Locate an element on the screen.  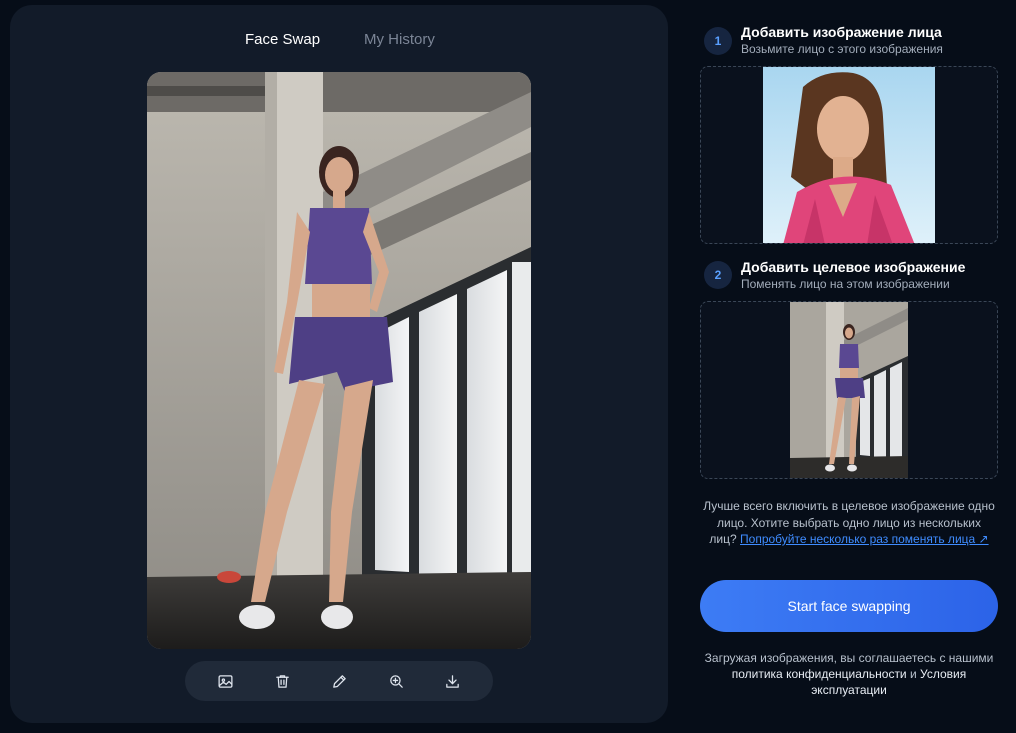
step-2-subtitle: Поменять лицо на этом изображении is located at coordinates (845, 284).